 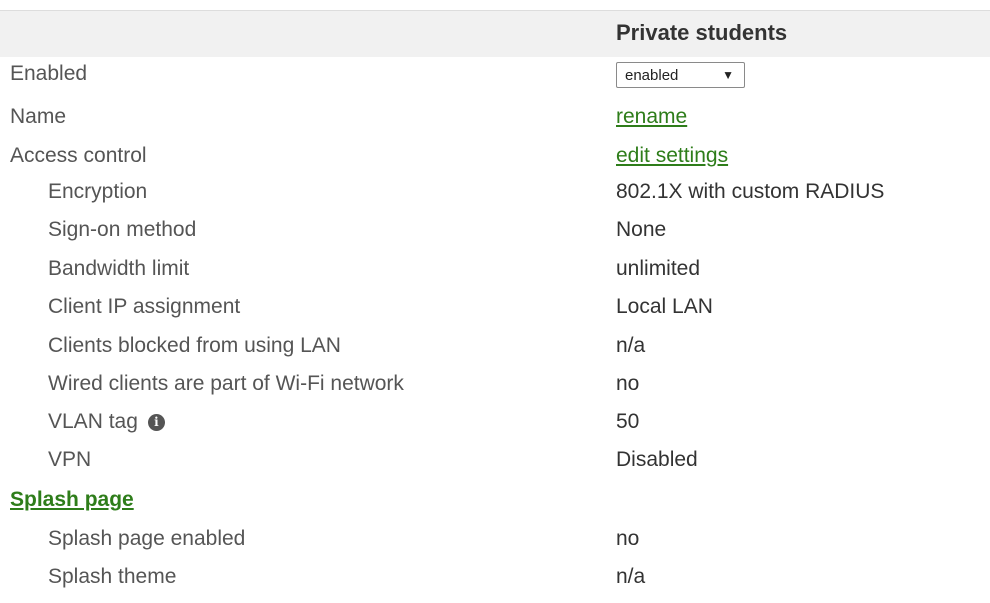 What do you see at coordinates (495, 199) in the screenshot?
I see `row-encryption: Encryption 802.1X with custom RADIUS` at bounding box center [495, 199].